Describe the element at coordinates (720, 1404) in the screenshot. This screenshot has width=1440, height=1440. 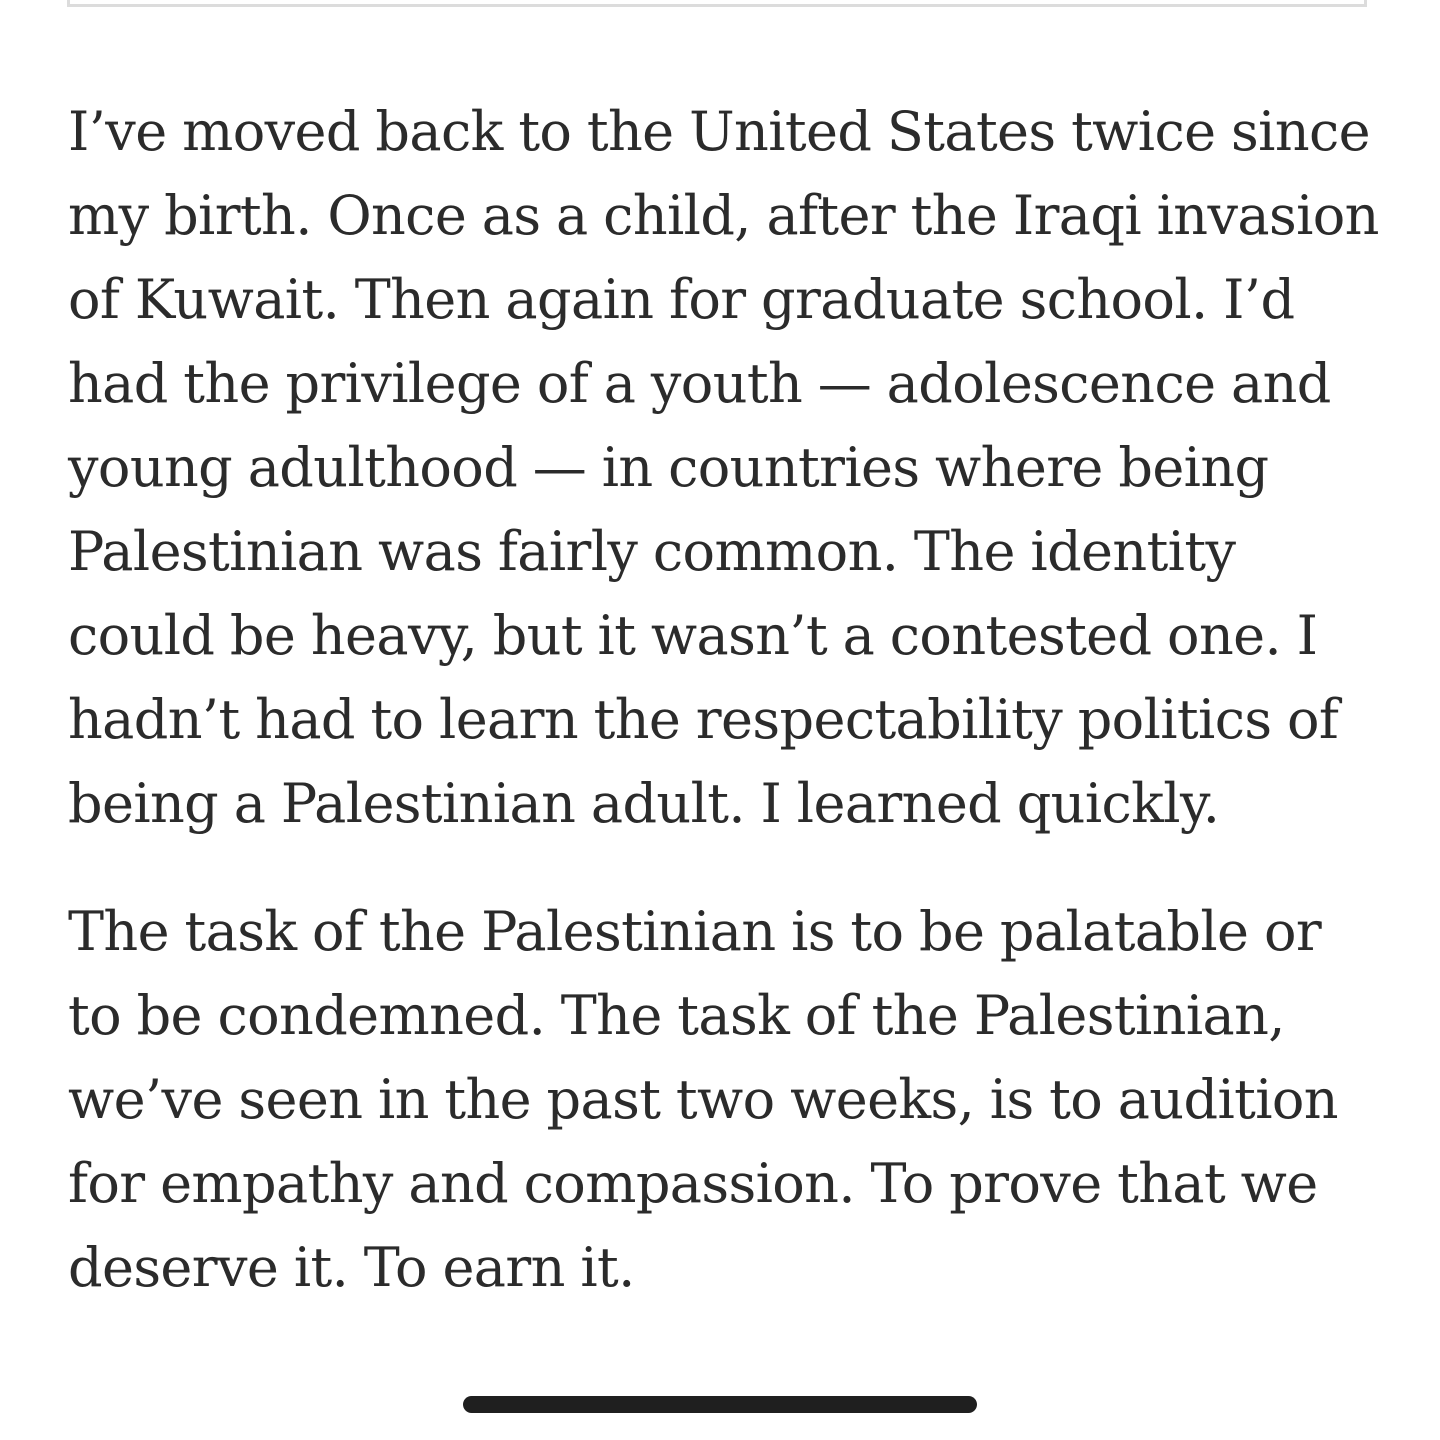
I see `home-indicator-bar` at that location.